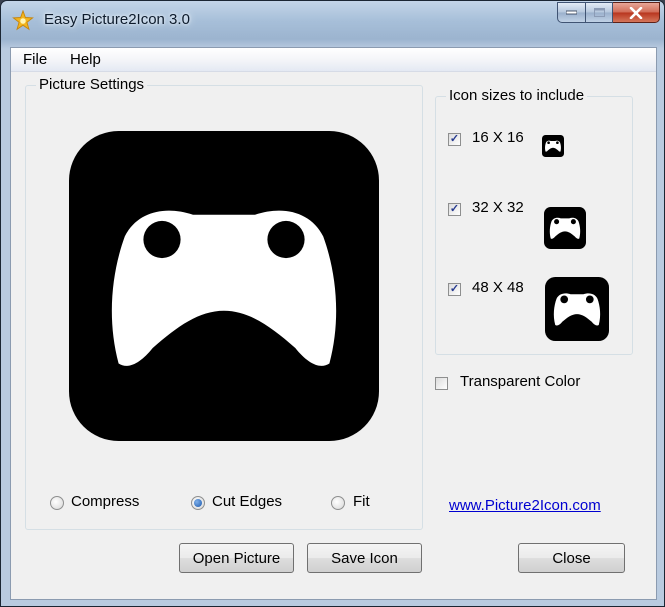  Describe the element at coordinates (525, 505) in the screenshot. I see `website-link: www.Picture2Icon.com` at that location.